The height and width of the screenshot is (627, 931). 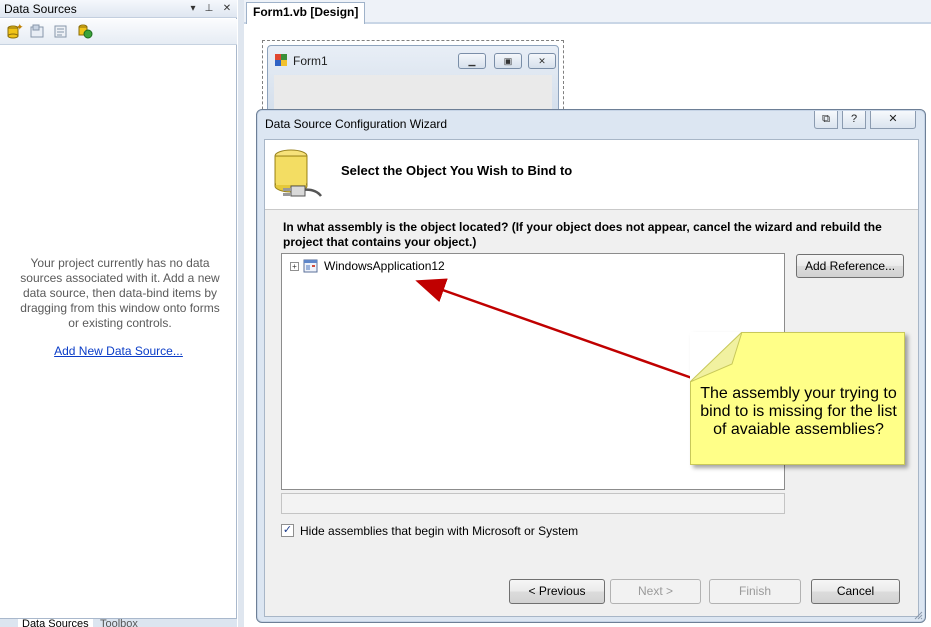 What do you see at coordinates (227, 8) in the screenshot?
I see `close-panel-icon: ✕` at bounding box center [227, 8].